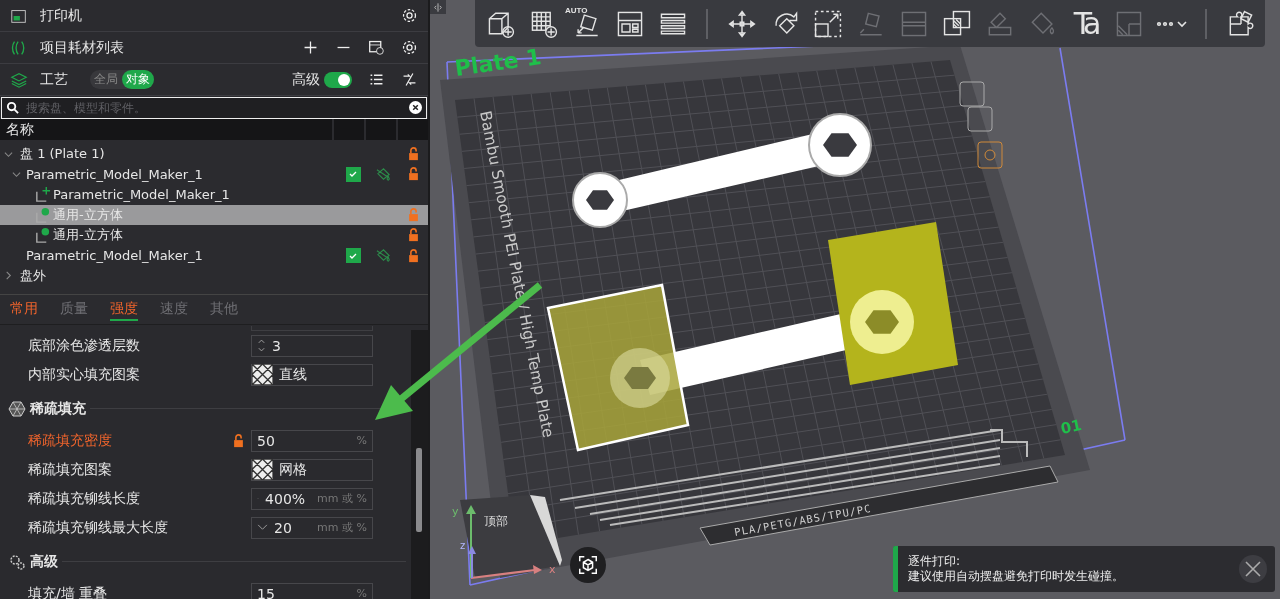 This screenshot has width=1280, height=599. I want to click on infill-icon, so click(17, 408).